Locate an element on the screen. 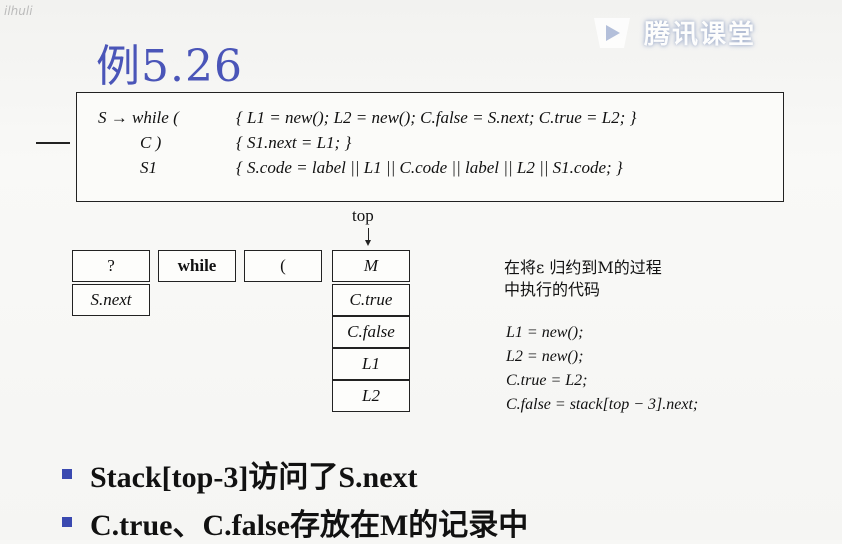 This screenshot has height=544, width=842. logo: 腾讯课堂 is located at coordinates (672, 32).